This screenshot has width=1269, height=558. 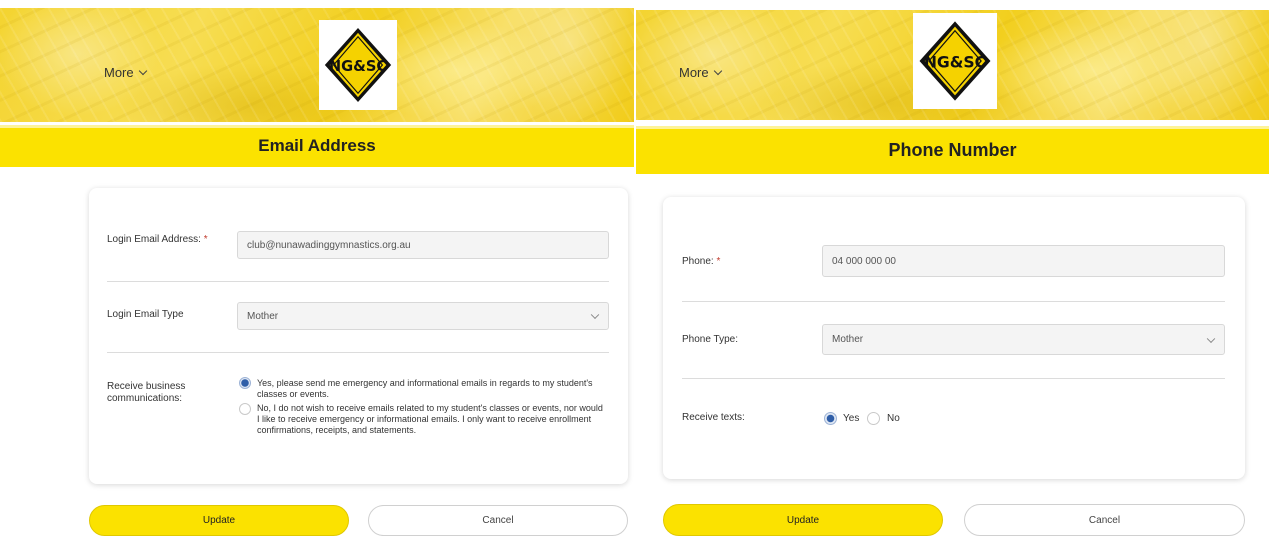 I want to click on login-email-type-label: Login Email Type, so click(x=145, y=314).